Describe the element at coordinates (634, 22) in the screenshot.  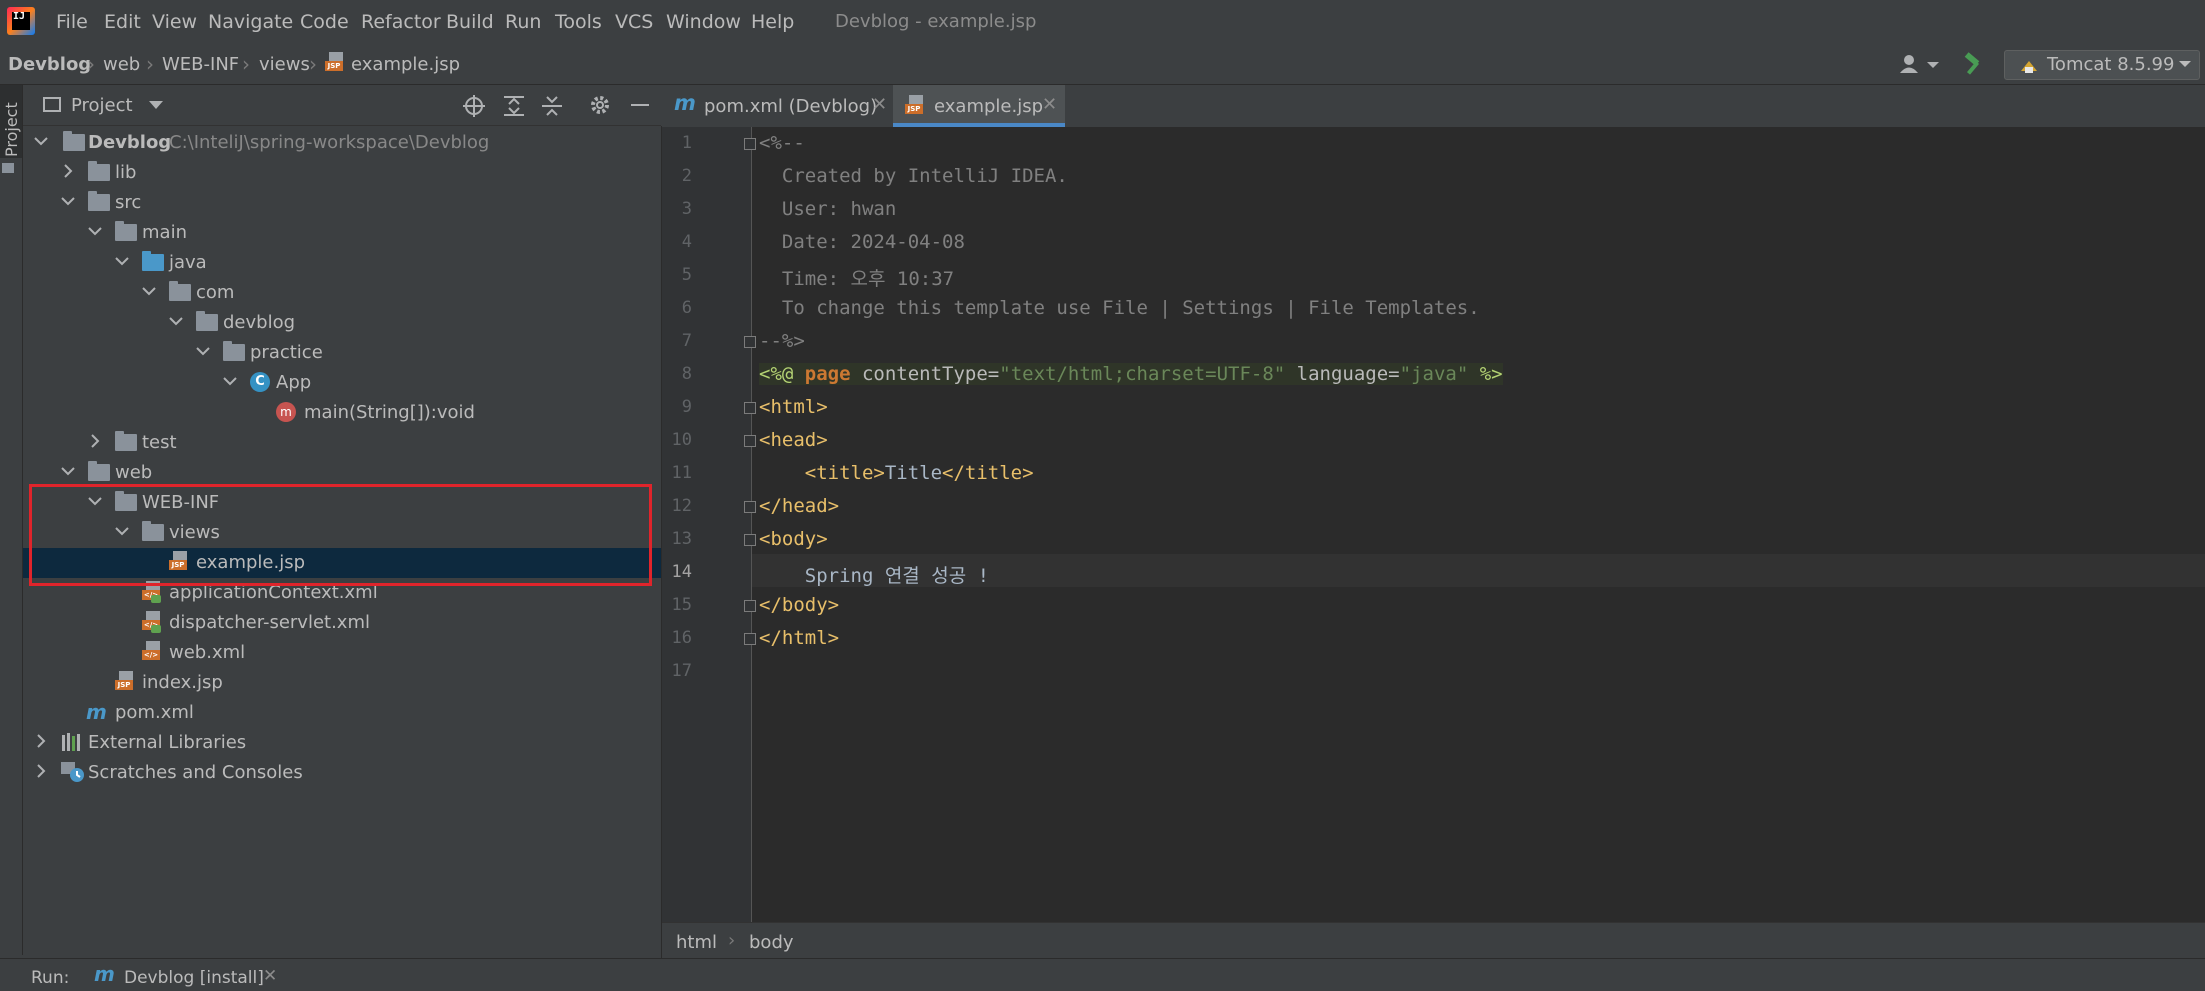
I see `menu-vcs: VCS` at that location.